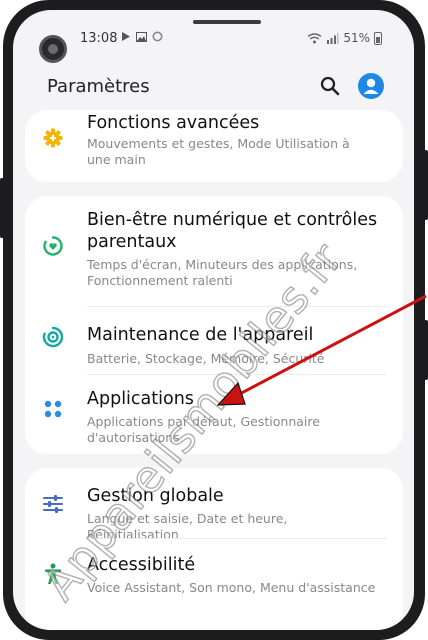 The width and height of the screenshot is (428, 640). What do you see at coordinates (206, 358) in the screenshot?
I see `settings-item-subtitle: Batterie, Stockage, Mémoire, Sécurité` at bounding box center [206, 358].